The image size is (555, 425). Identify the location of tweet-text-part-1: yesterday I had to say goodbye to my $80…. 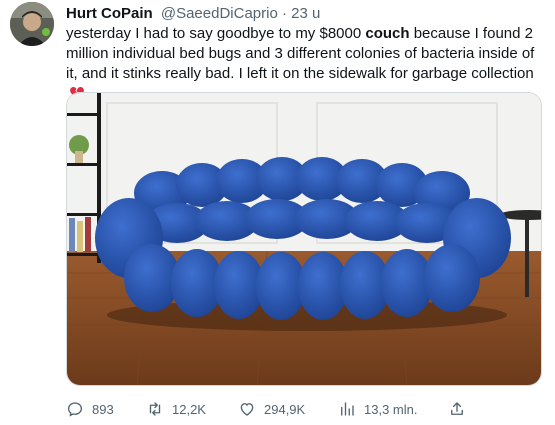
(216, 33).